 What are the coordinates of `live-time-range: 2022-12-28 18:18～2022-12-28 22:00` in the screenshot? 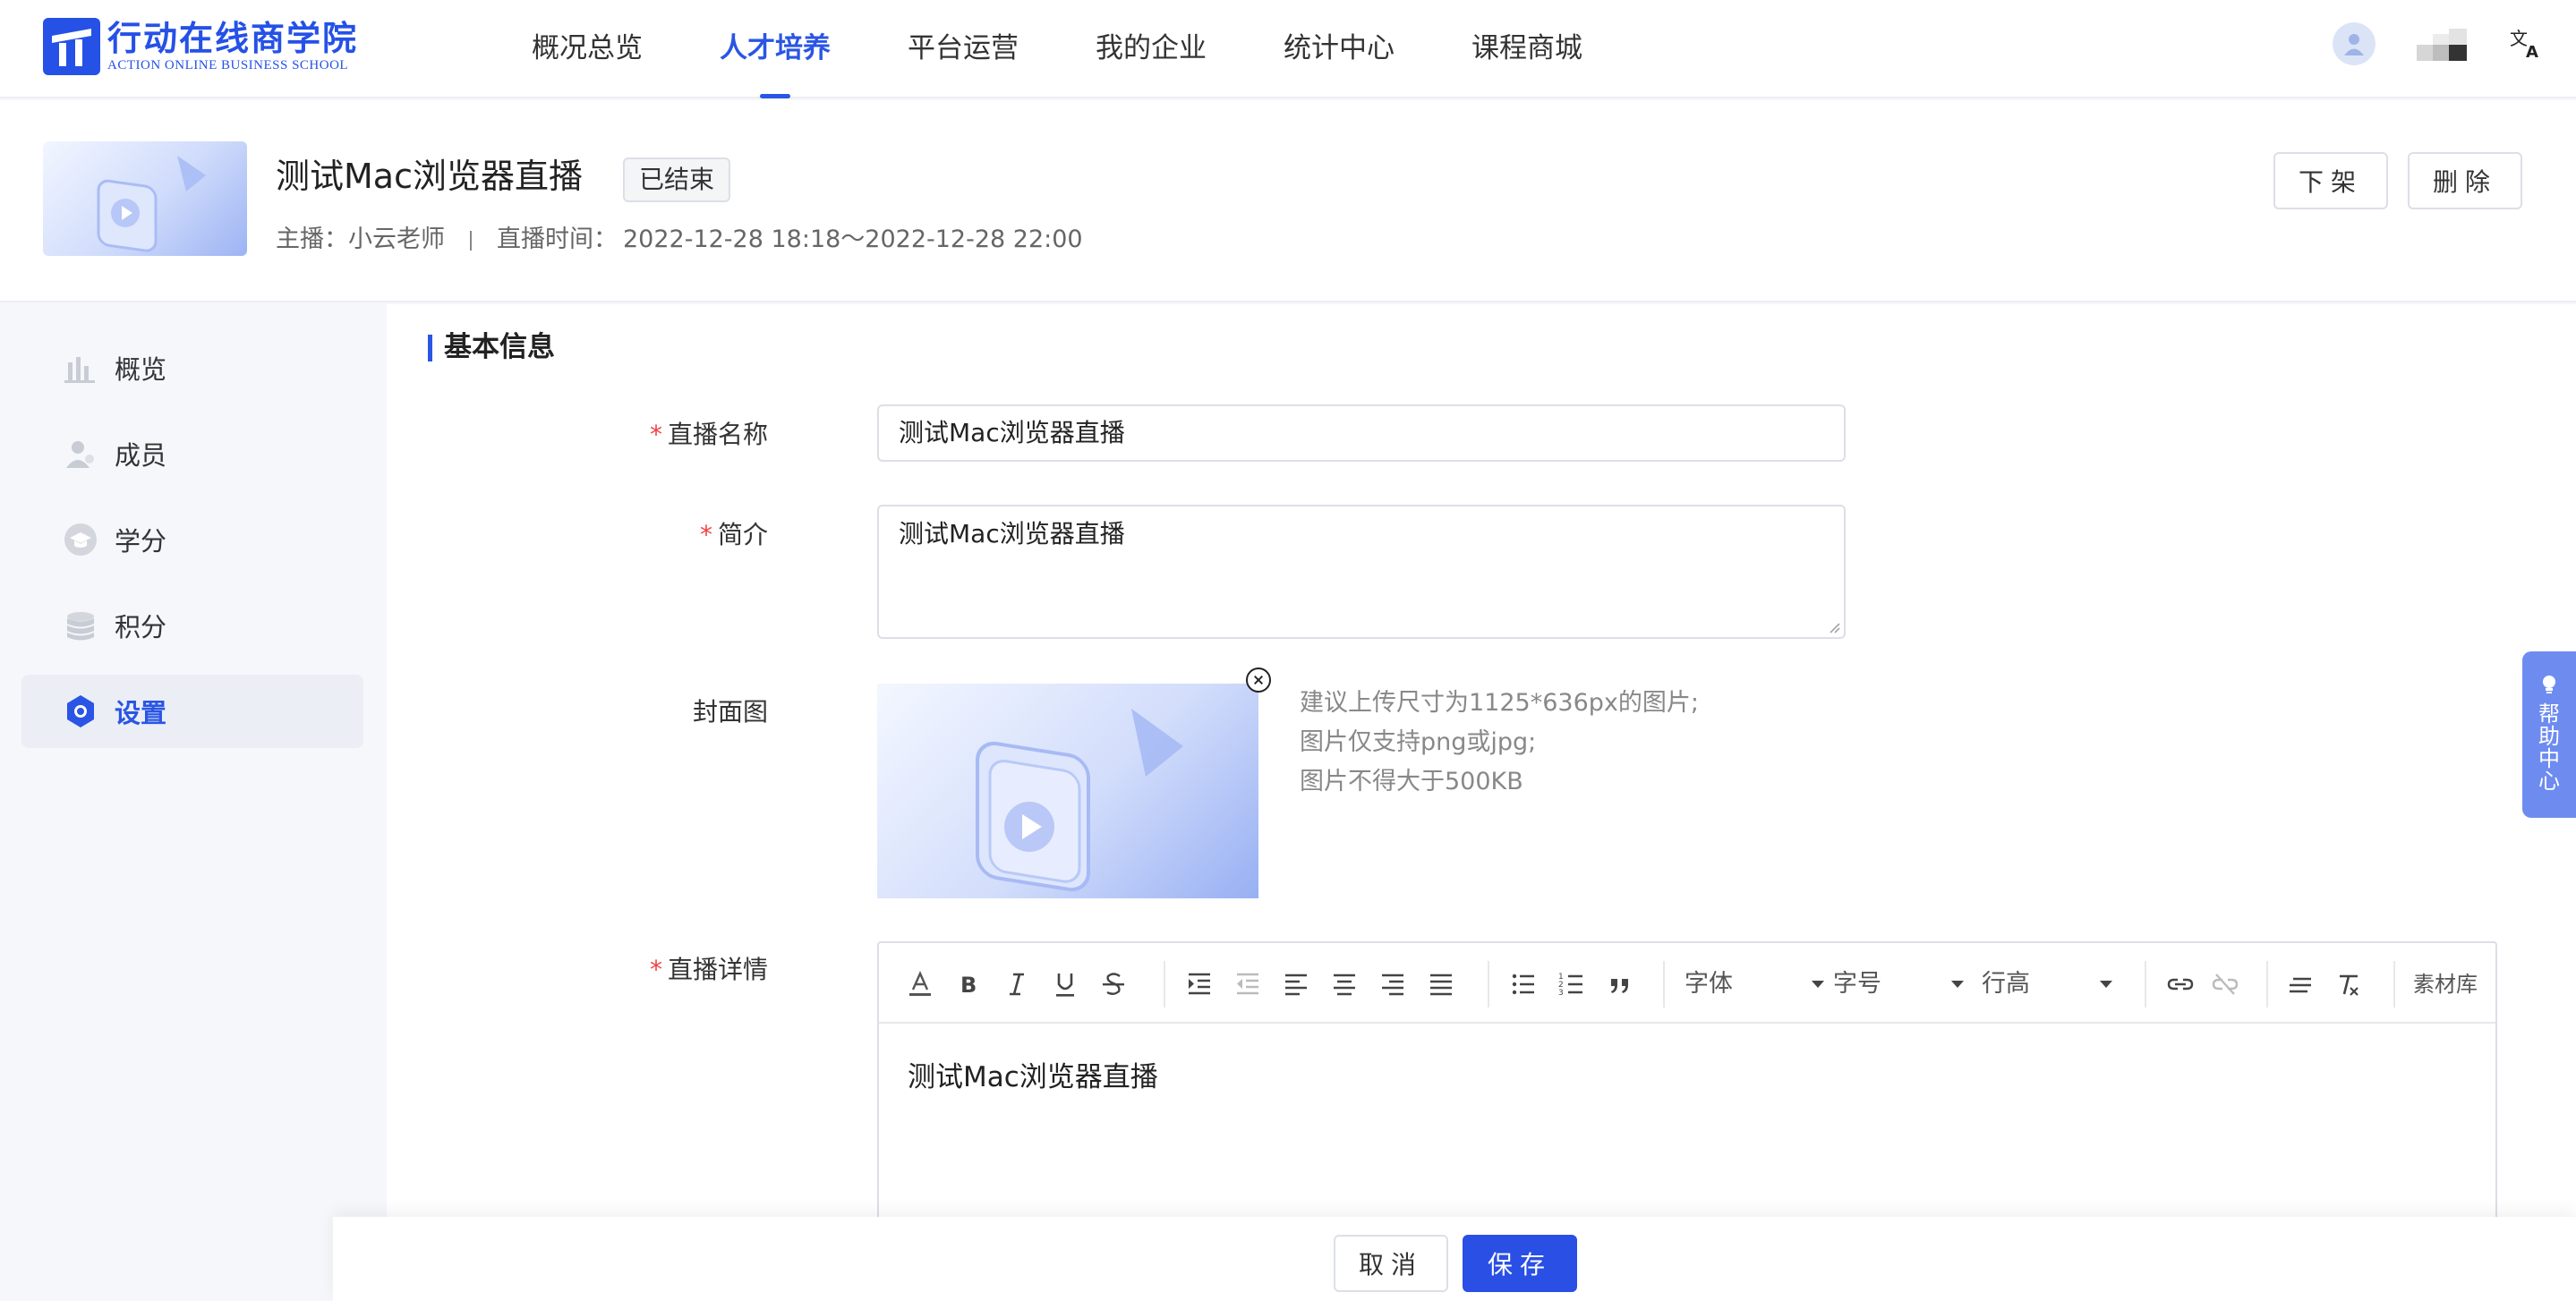 It's located at (853, 239).